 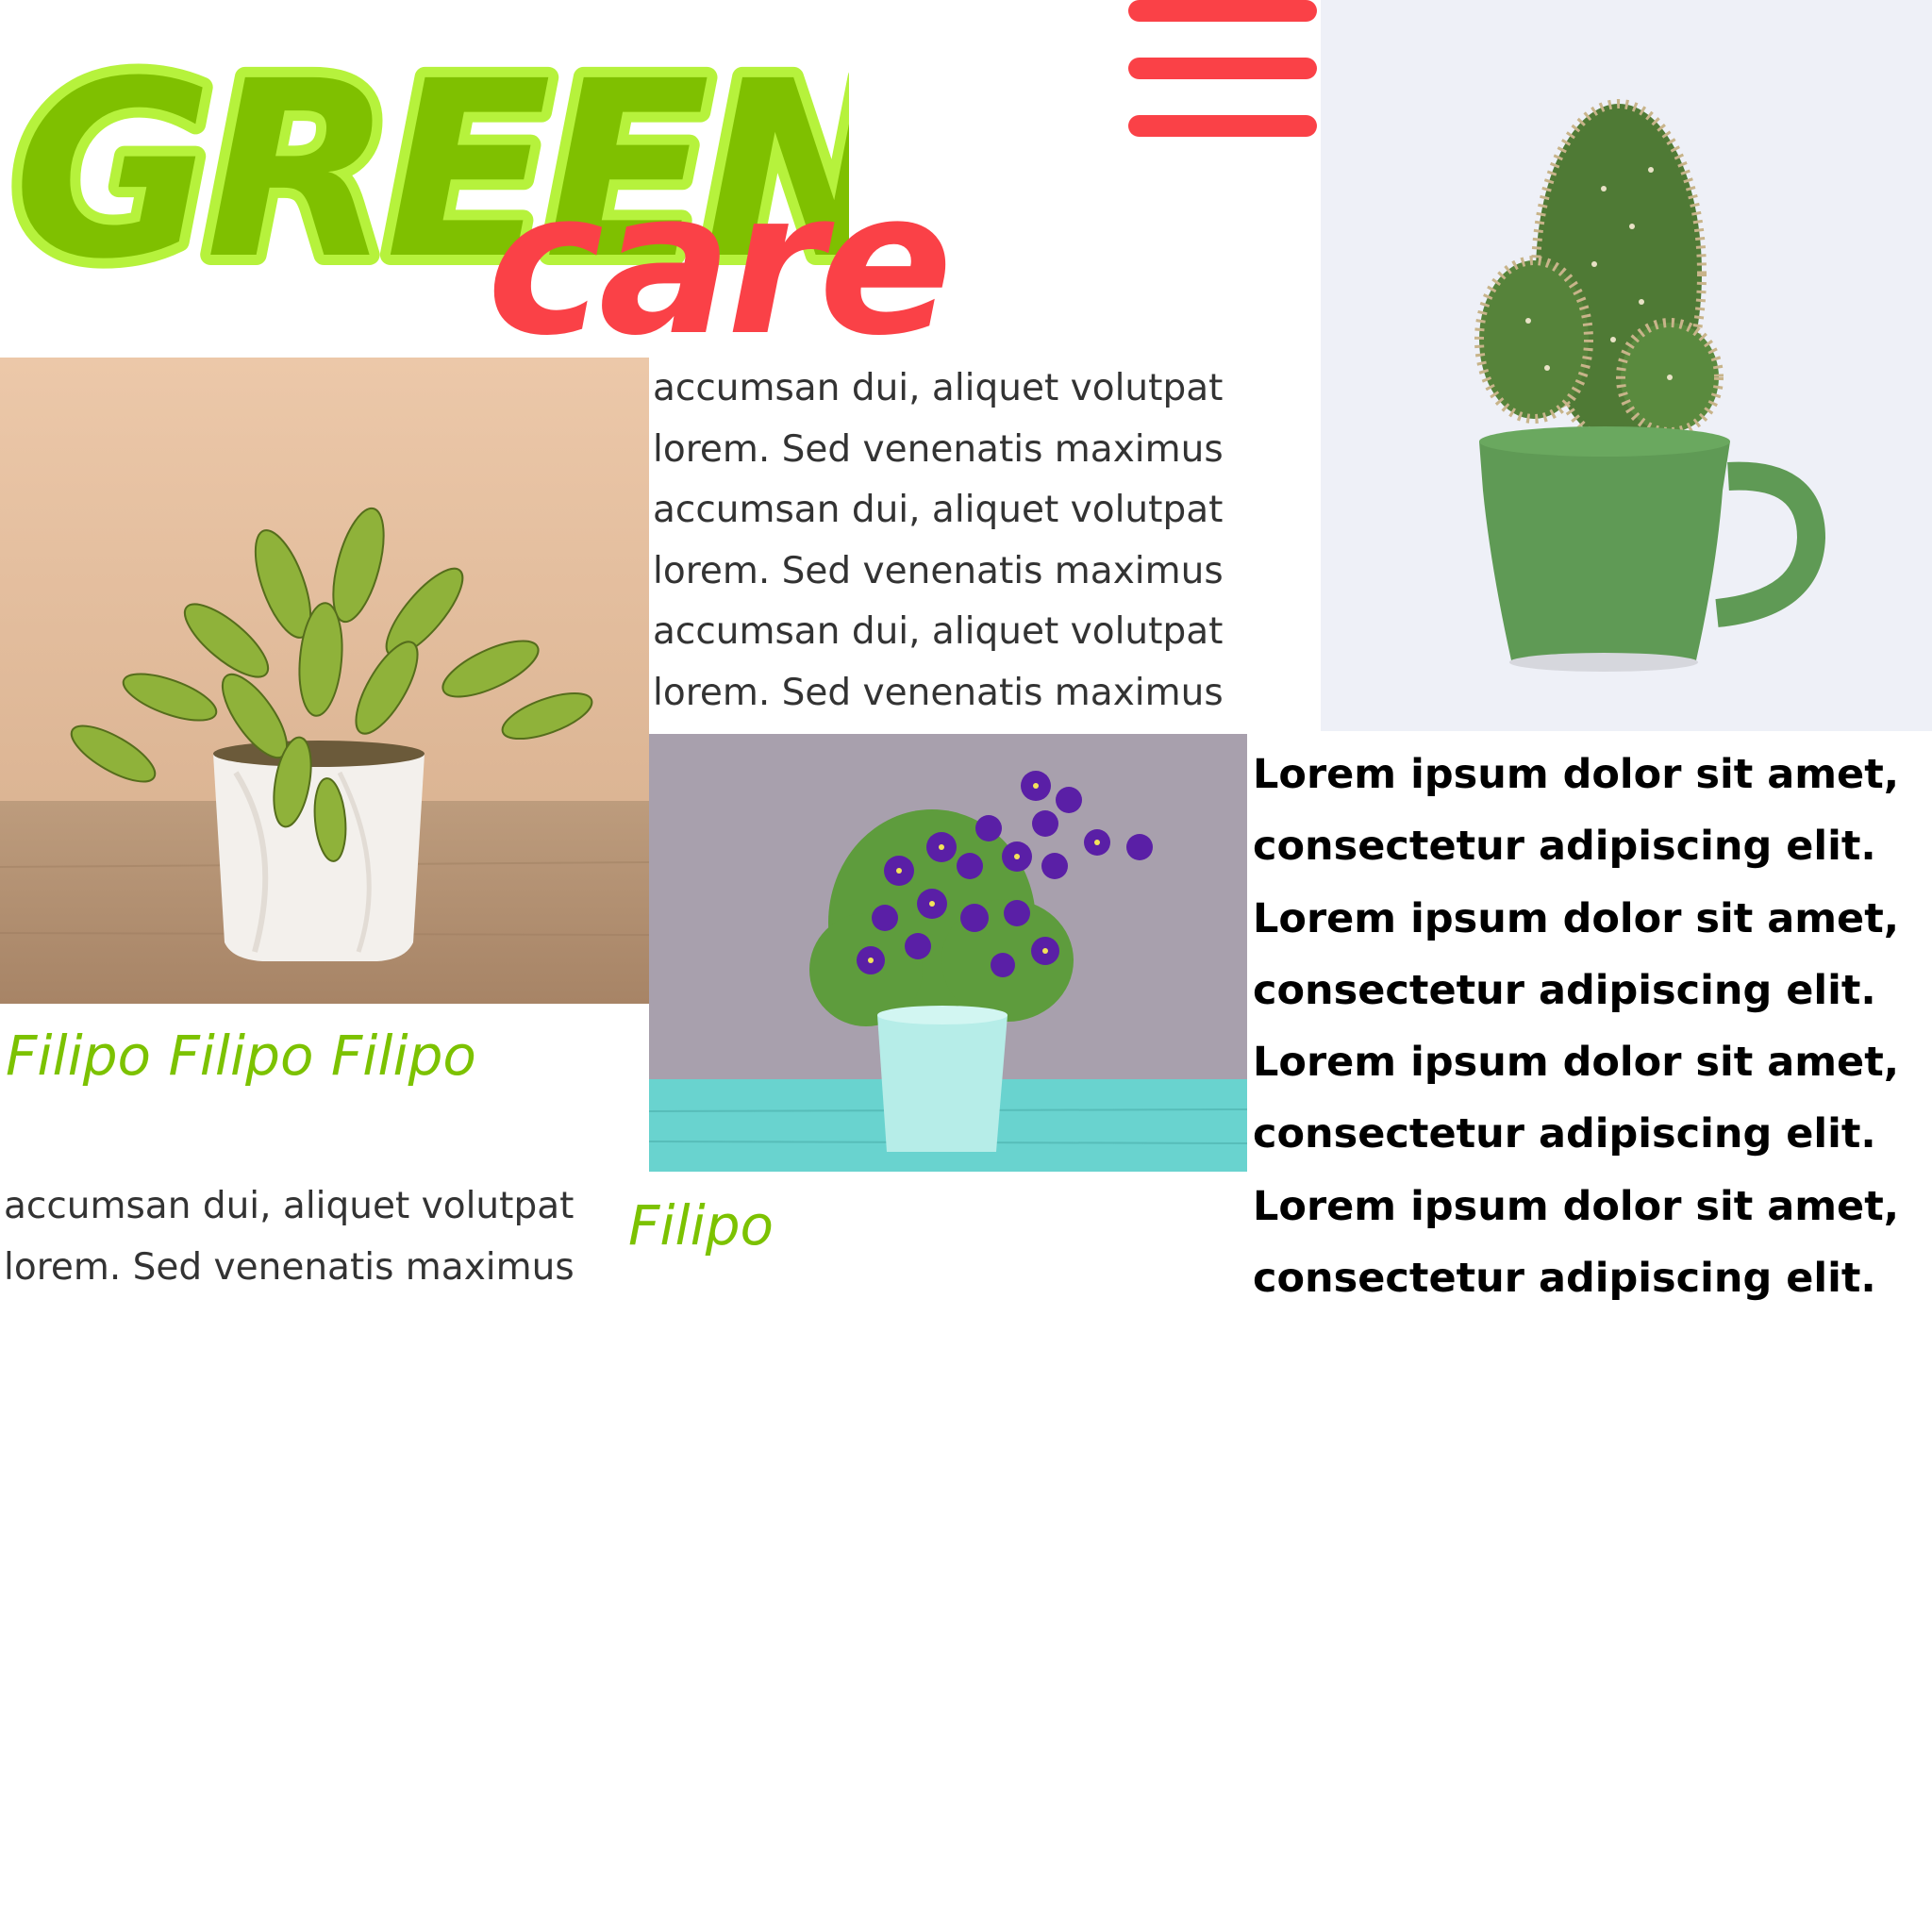 What do you see at coordinates (717, 274) in the screenshot?
I see `logo-care-text: care` at bounding box center [717, 274].